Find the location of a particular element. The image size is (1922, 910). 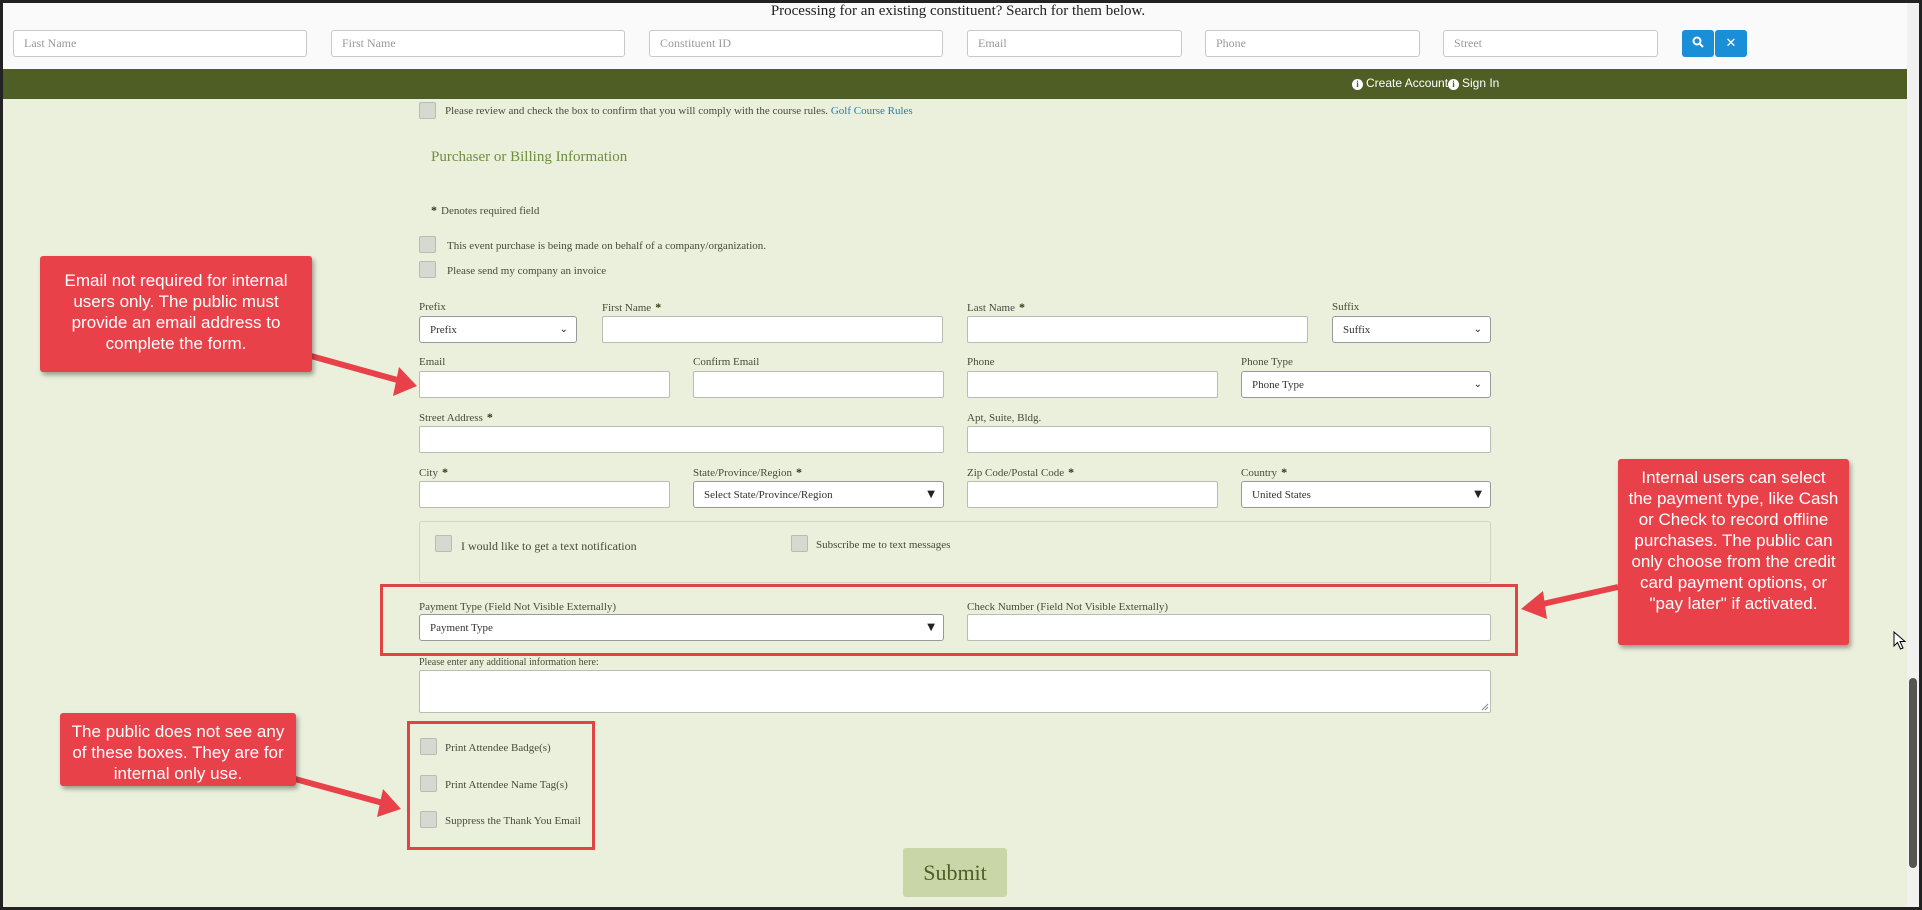

arrow-to-email is located at coordinates (363, 374).